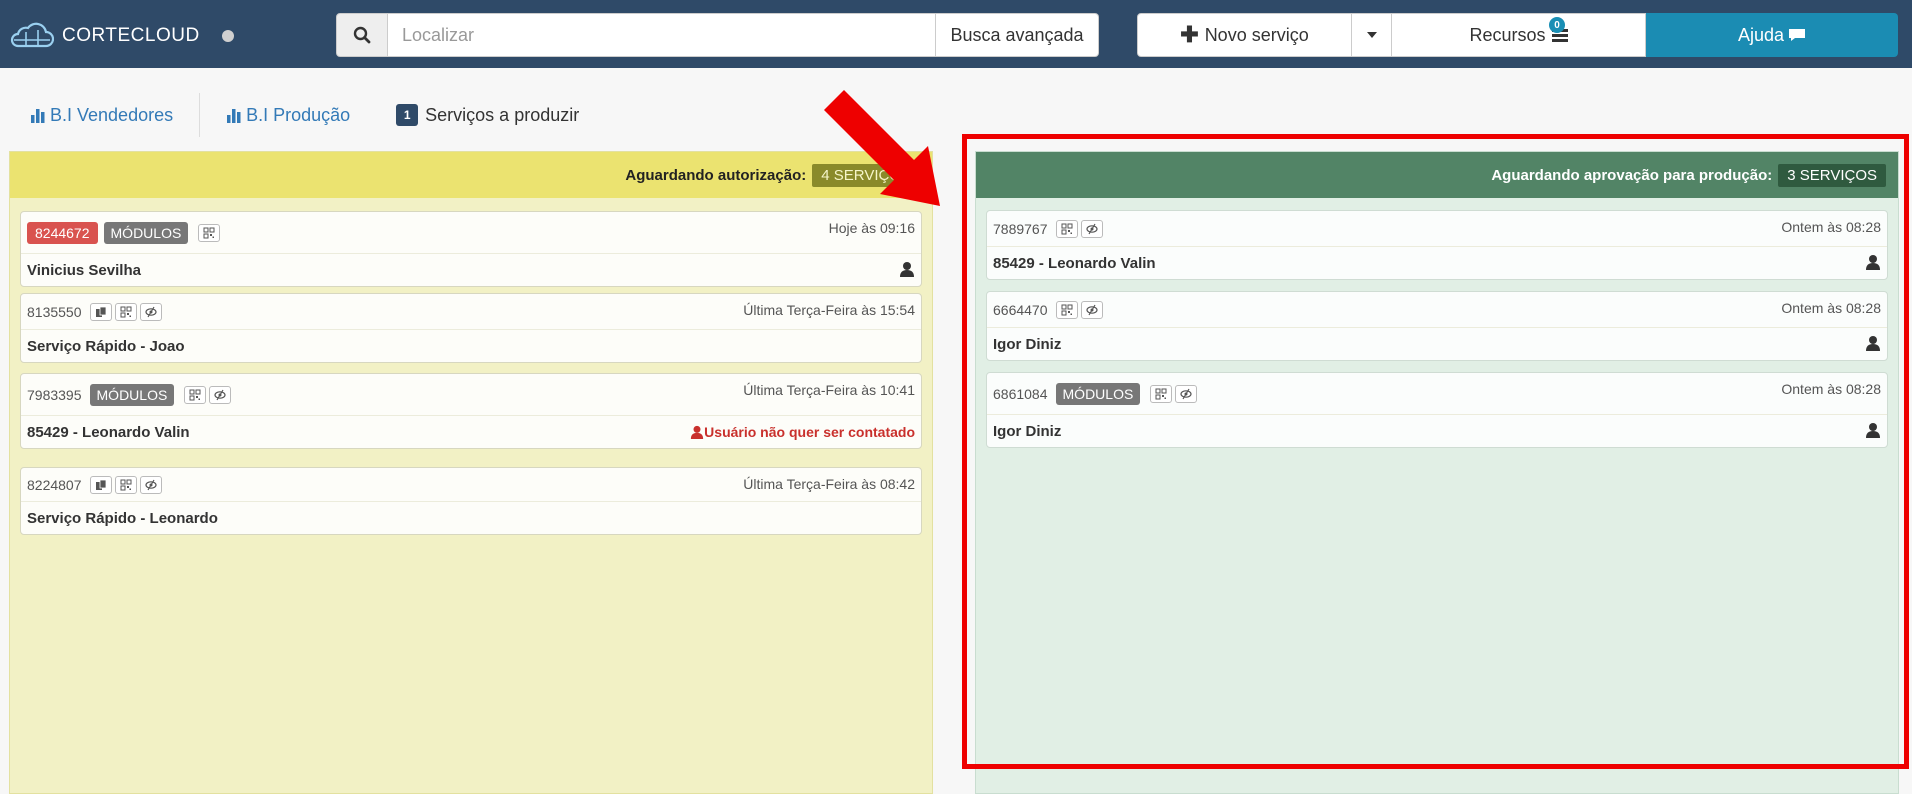  What do you see at coordinates (298, 114) in the screenshot?
I see `tab-label: B.I Produção` at bounding box center [298, 114].